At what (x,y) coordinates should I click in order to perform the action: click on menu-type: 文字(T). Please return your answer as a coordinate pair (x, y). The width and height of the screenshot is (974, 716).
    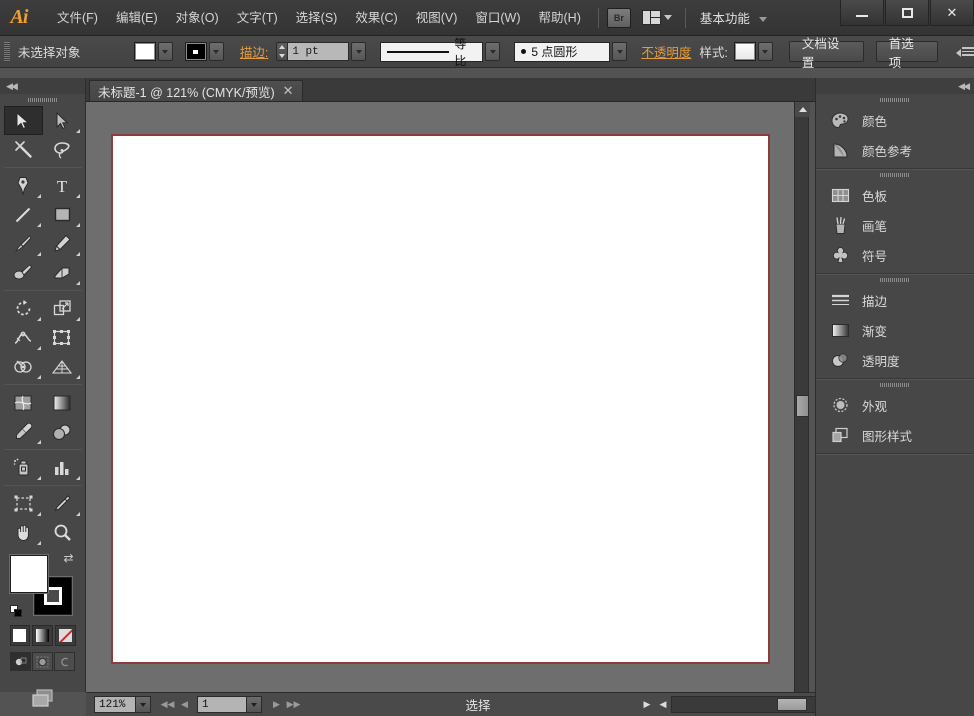
    Looking at the image, I should click on (257, 18).